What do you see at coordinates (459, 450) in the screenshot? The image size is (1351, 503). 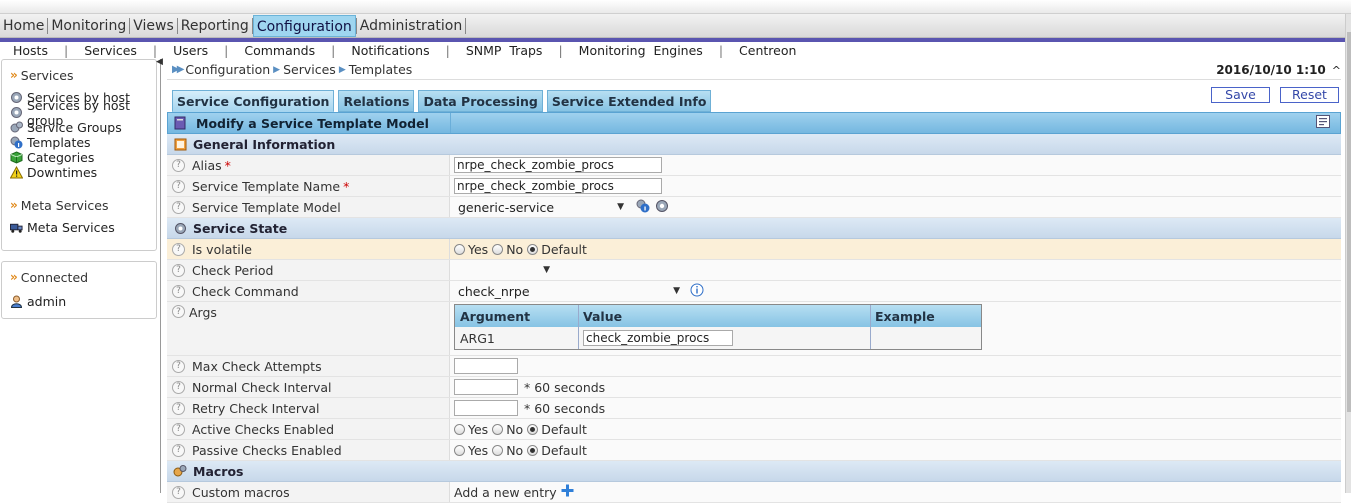 I see `passive-yes-radio` at bounding box center [459, 450].